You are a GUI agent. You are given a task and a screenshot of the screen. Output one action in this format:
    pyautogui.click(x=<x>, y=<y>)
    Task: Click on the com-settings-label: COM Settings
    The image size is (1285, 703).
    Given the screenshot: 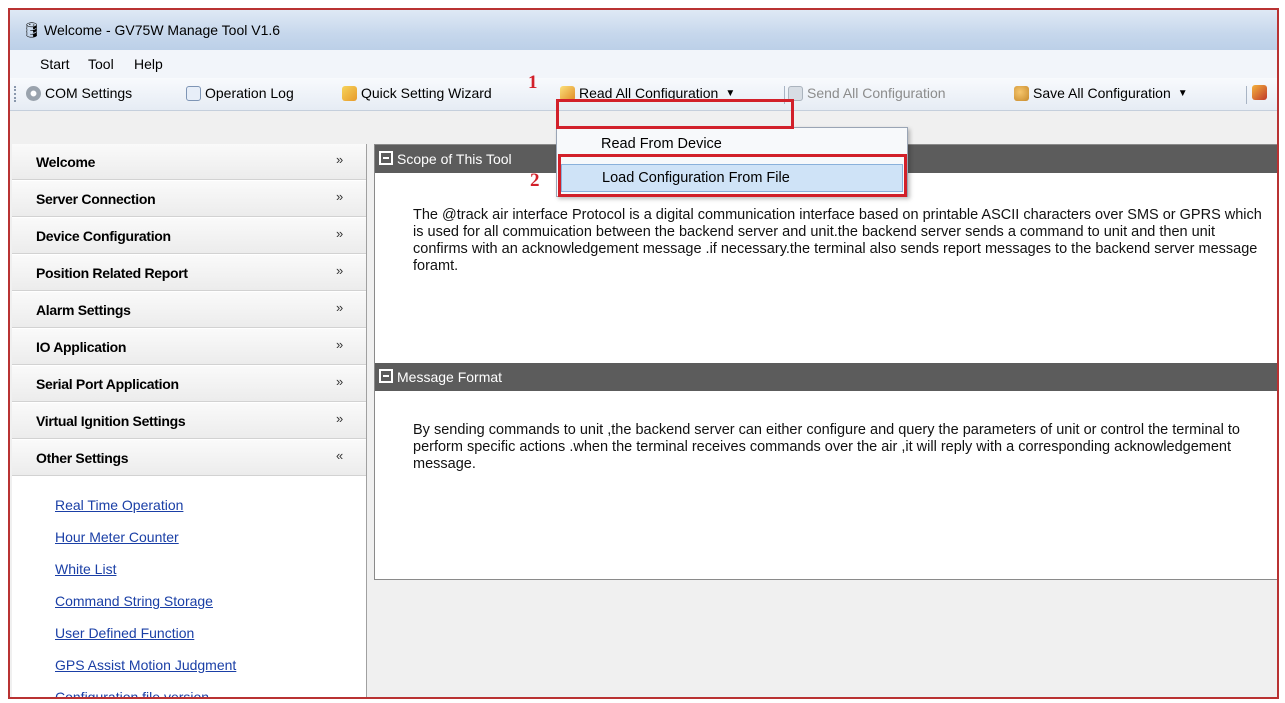 What is the action you would take?
    pyautogui.click(x=89, y=93)
    